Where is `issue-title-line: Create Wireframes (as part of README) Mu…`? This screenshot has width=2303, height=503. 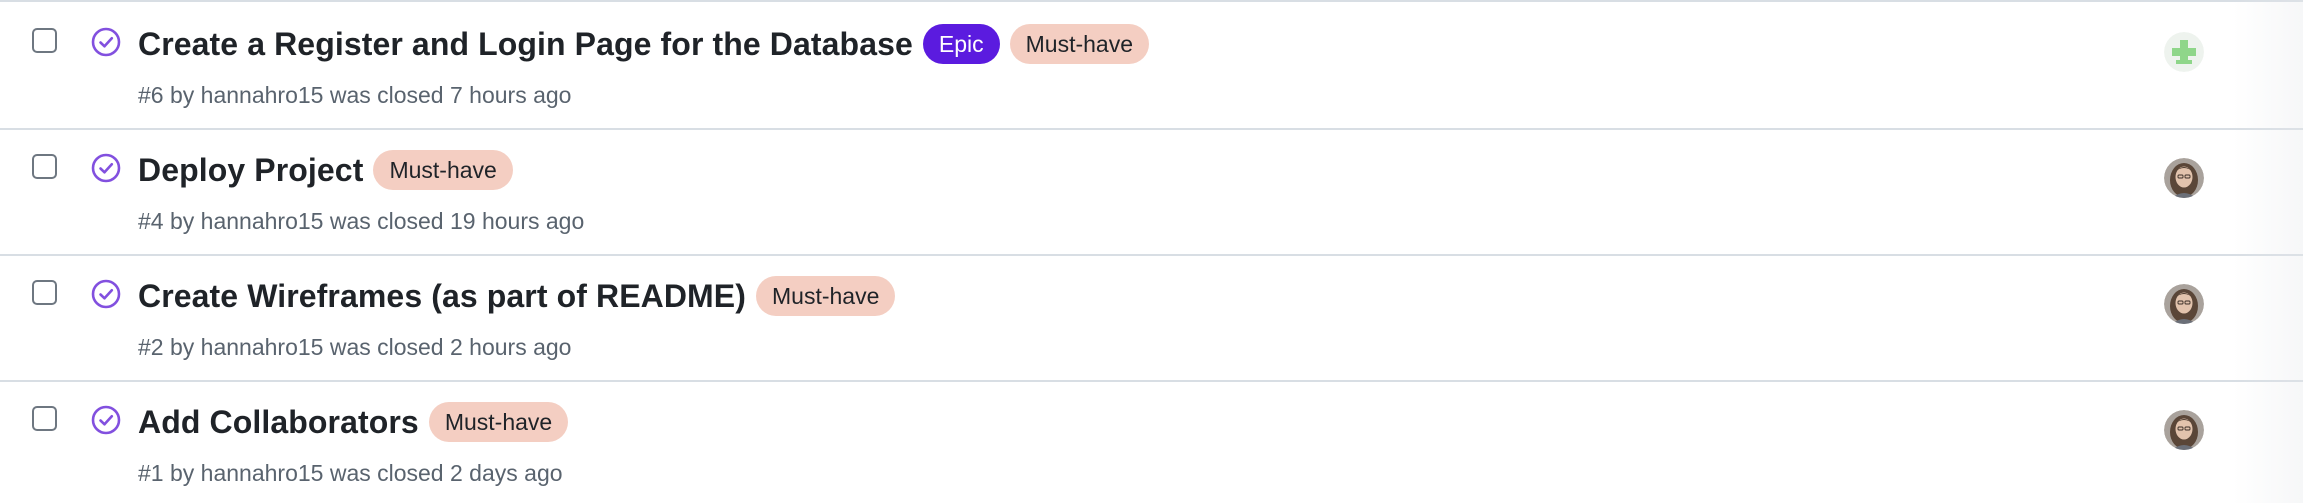 issue-title-line: Create Wireframes (as part of README) Mu… is located at coordinates (517, 296).